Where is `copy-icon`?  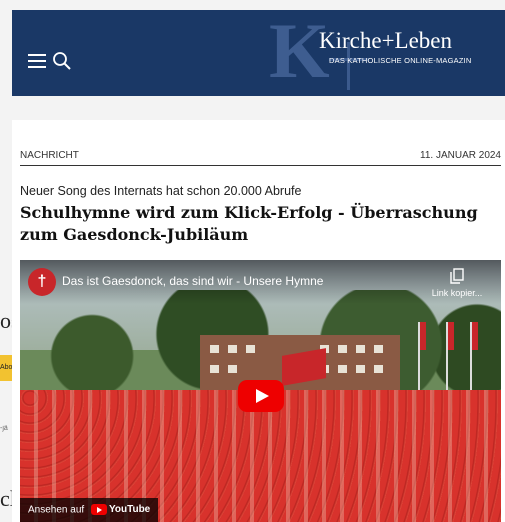
copy-icon is located at coordinates (457, 276).